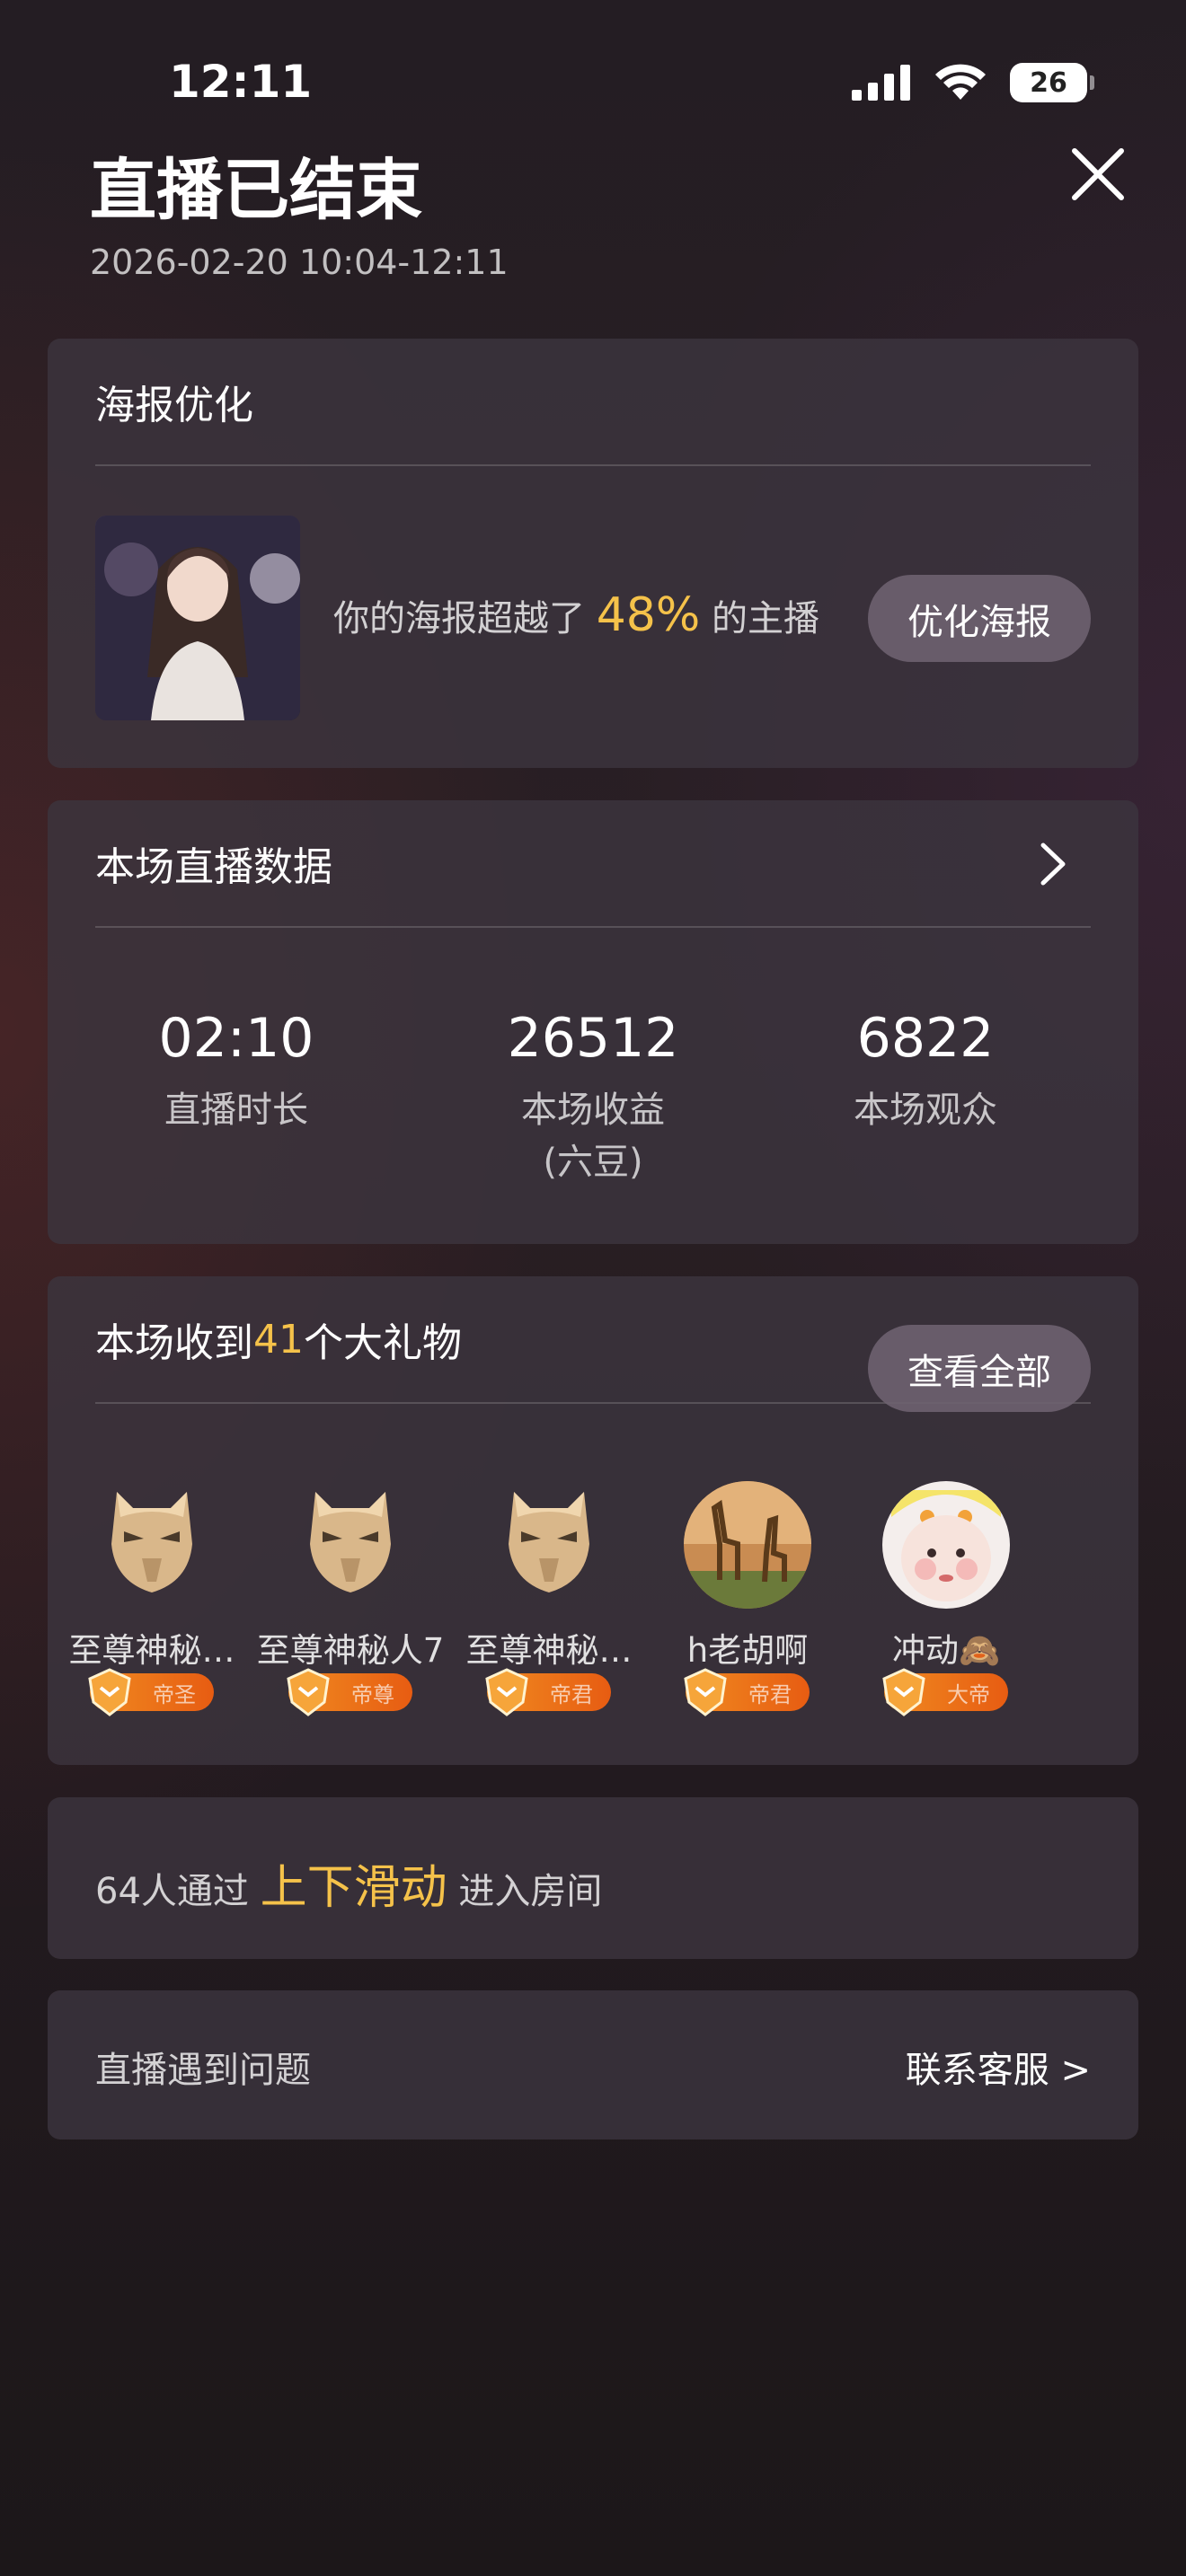 This screenshot has height=2576, width=1186. I want to click on baby-photo-icon, so click(946, 1545).